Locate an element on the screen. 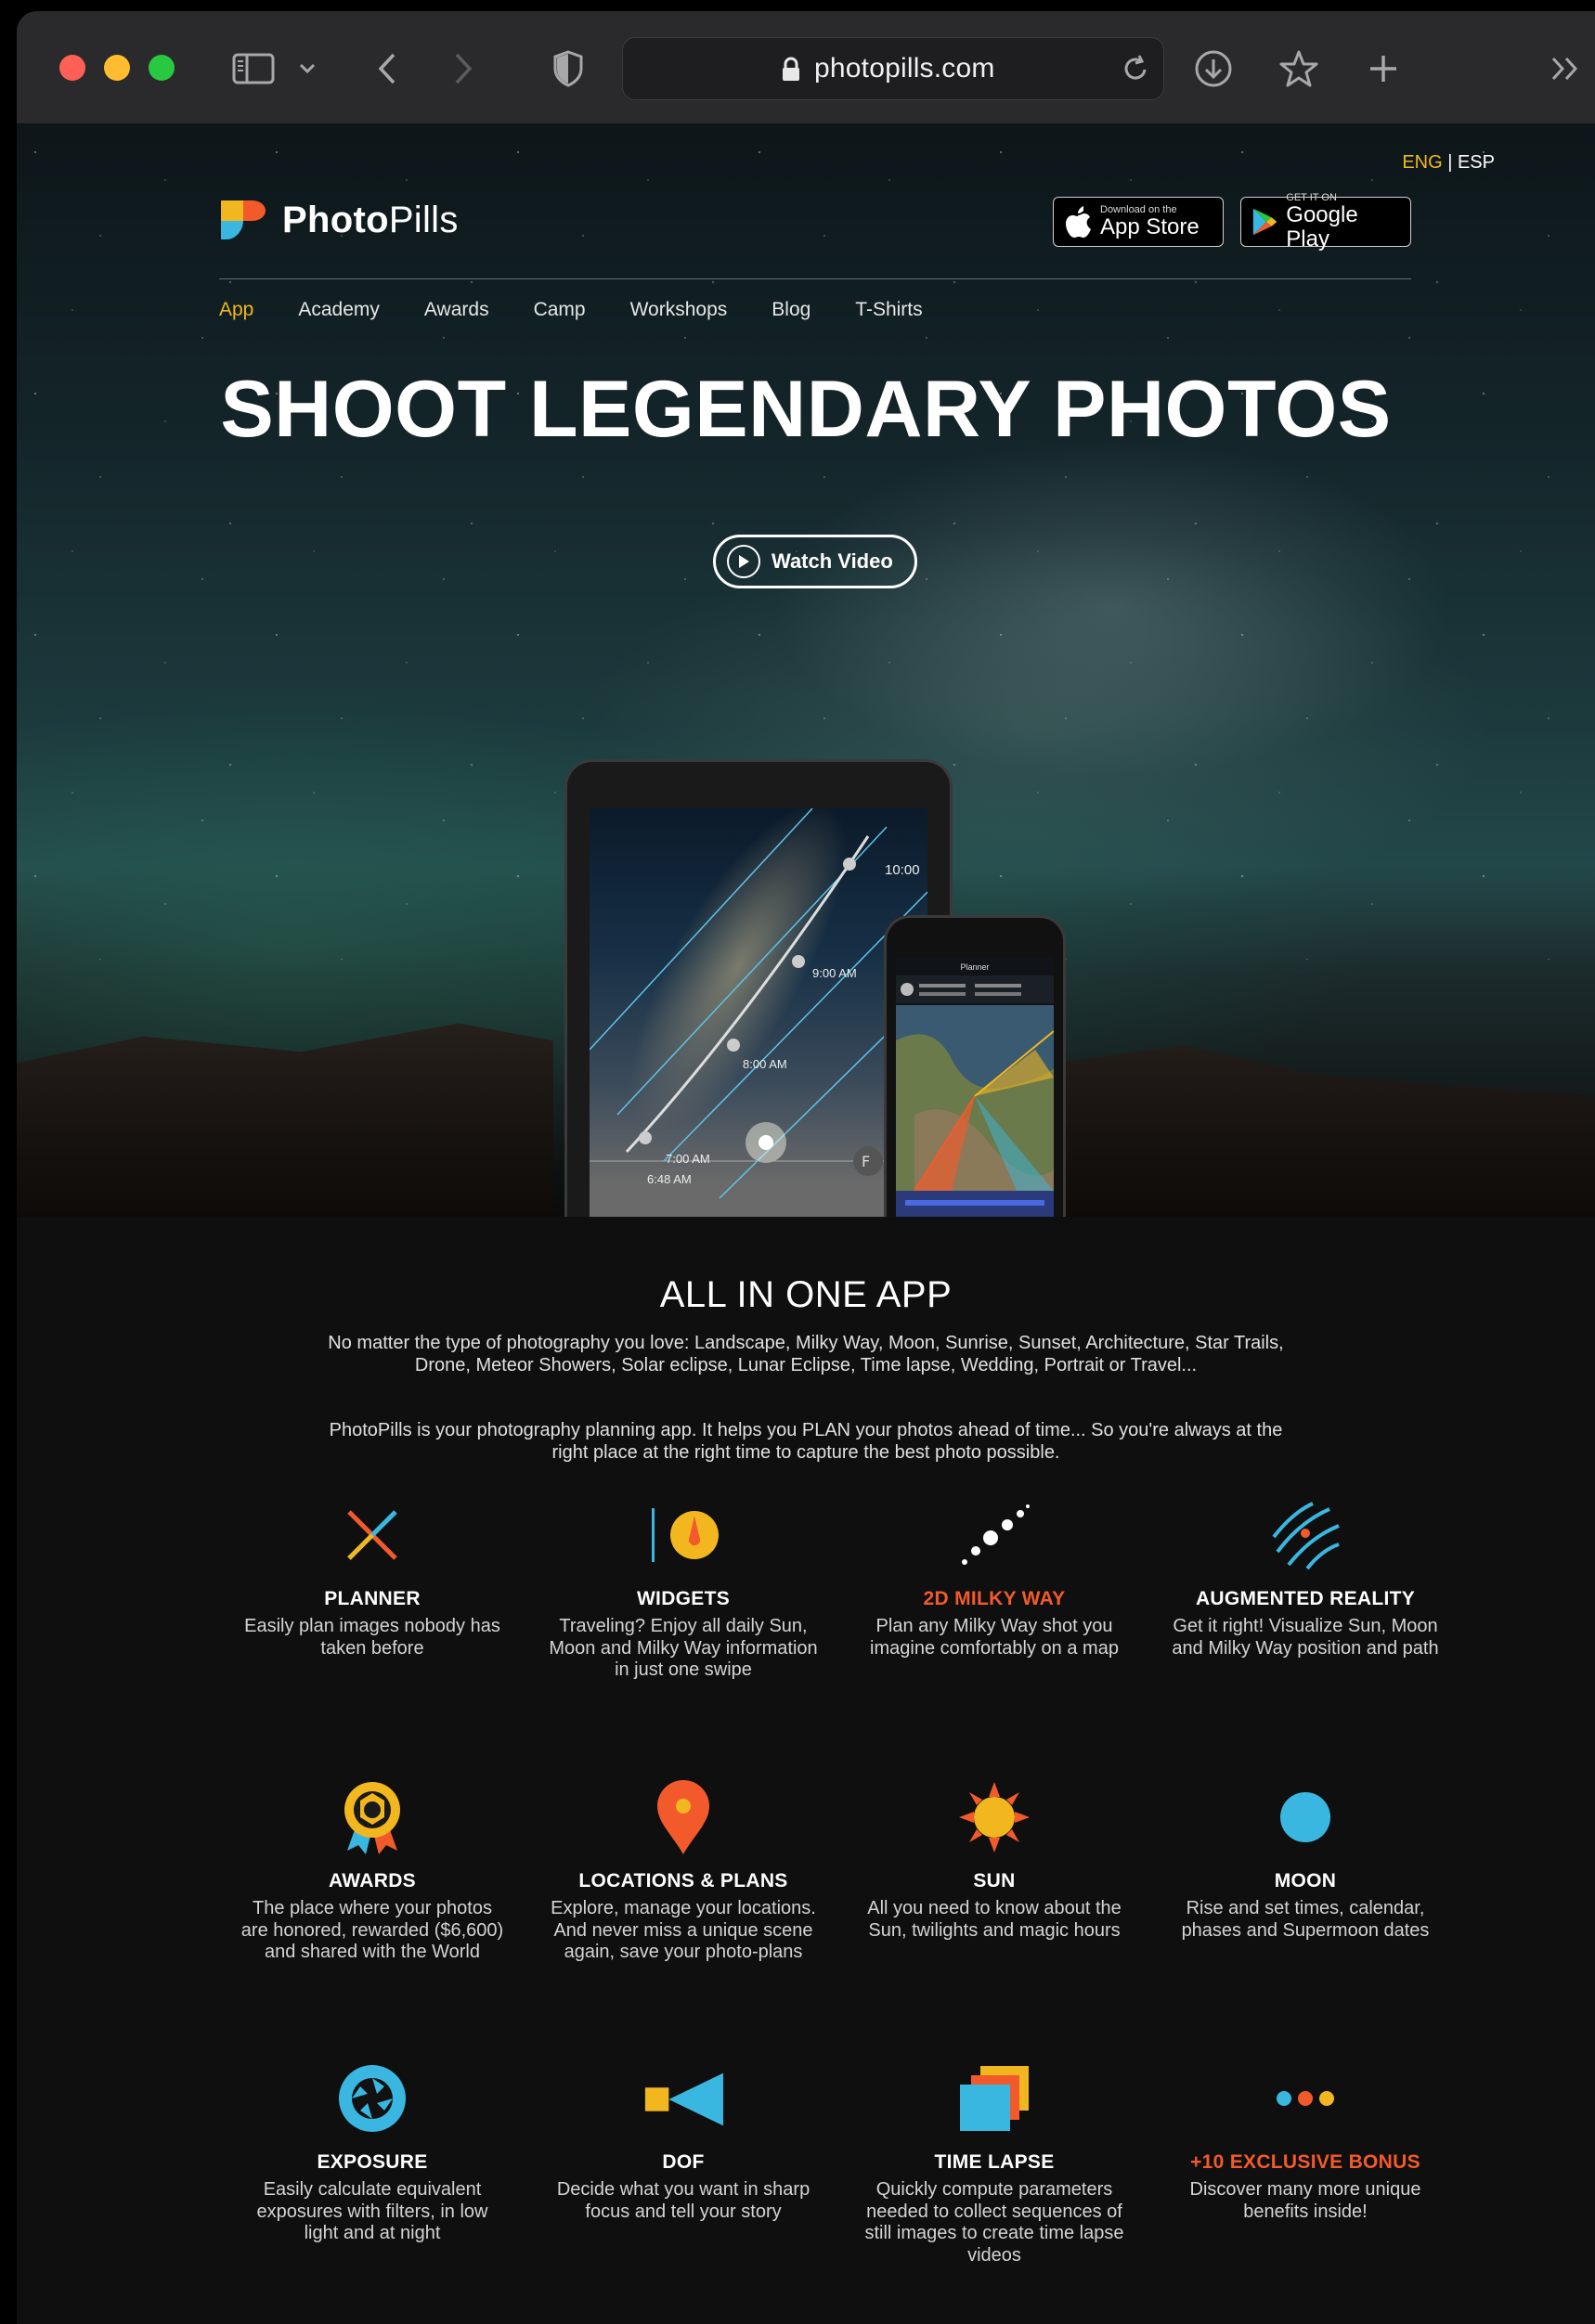  feature-title: +10 EXCLUSIVE BONUS is located at coordinates (1305, 2162).